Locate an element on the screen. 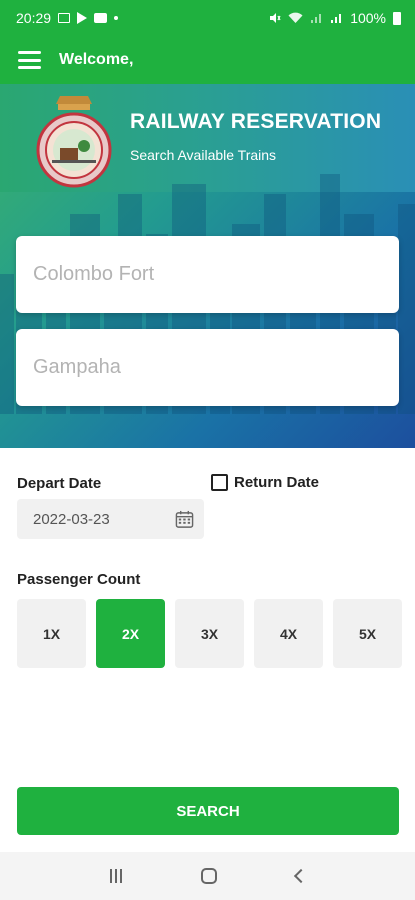 The width and height of the screenshot is (415, 900). play-icon is located at coordinates (82, 18).